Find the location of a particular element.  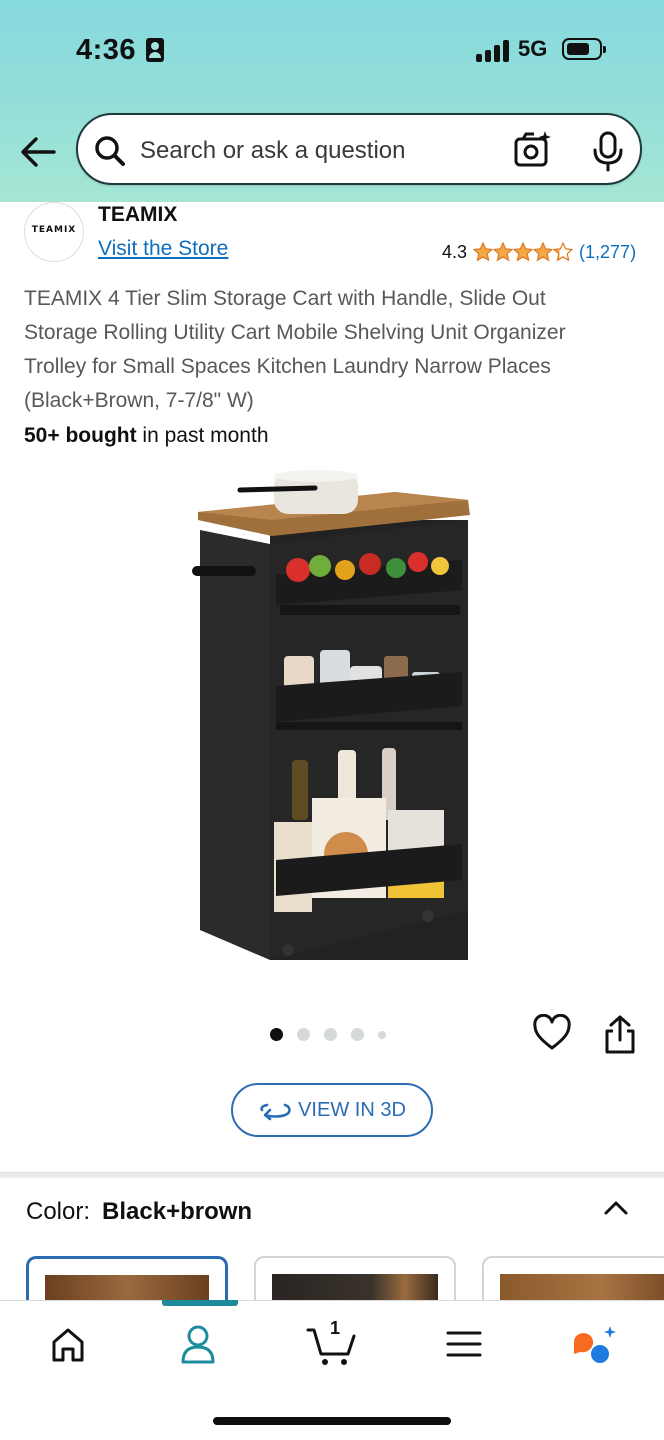

search-icon is located at coordinates (110, 151).